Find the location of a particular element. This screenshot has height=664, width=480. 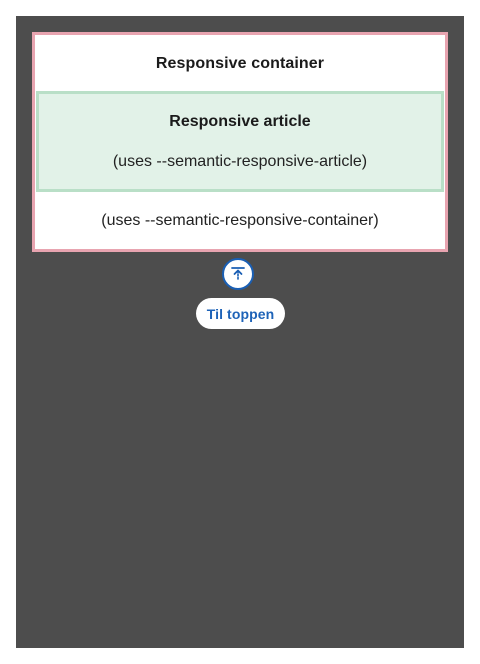

arrow-to-top-icon is located at coordinates (238, 274).